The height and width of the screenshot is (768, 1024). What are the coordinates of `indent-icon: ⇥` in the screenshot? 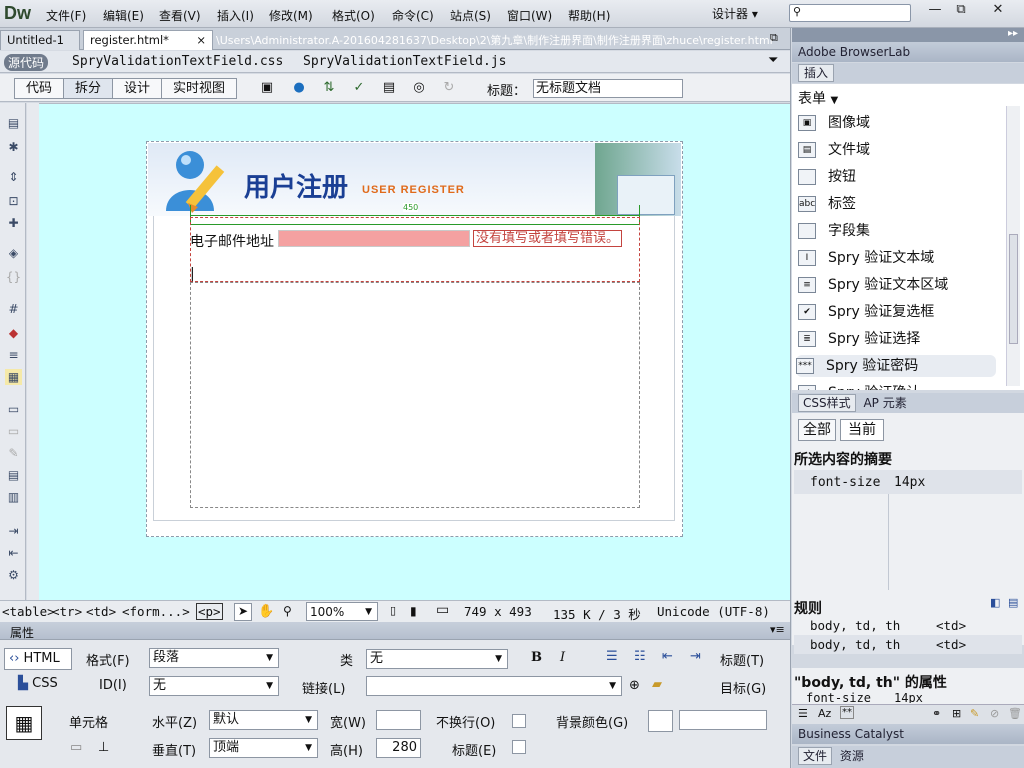 It's located at (695, 656).